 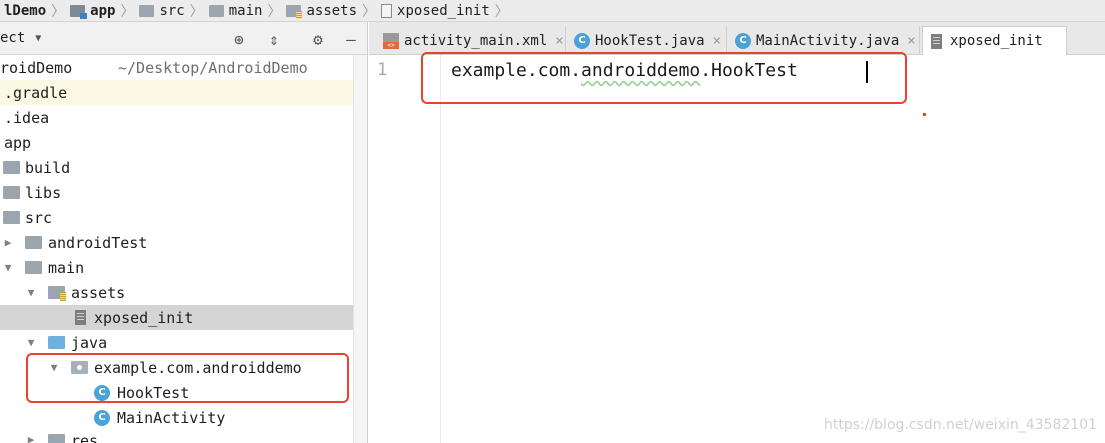 I want to click on tree-item-label: assets, so click(x=98, y=292).